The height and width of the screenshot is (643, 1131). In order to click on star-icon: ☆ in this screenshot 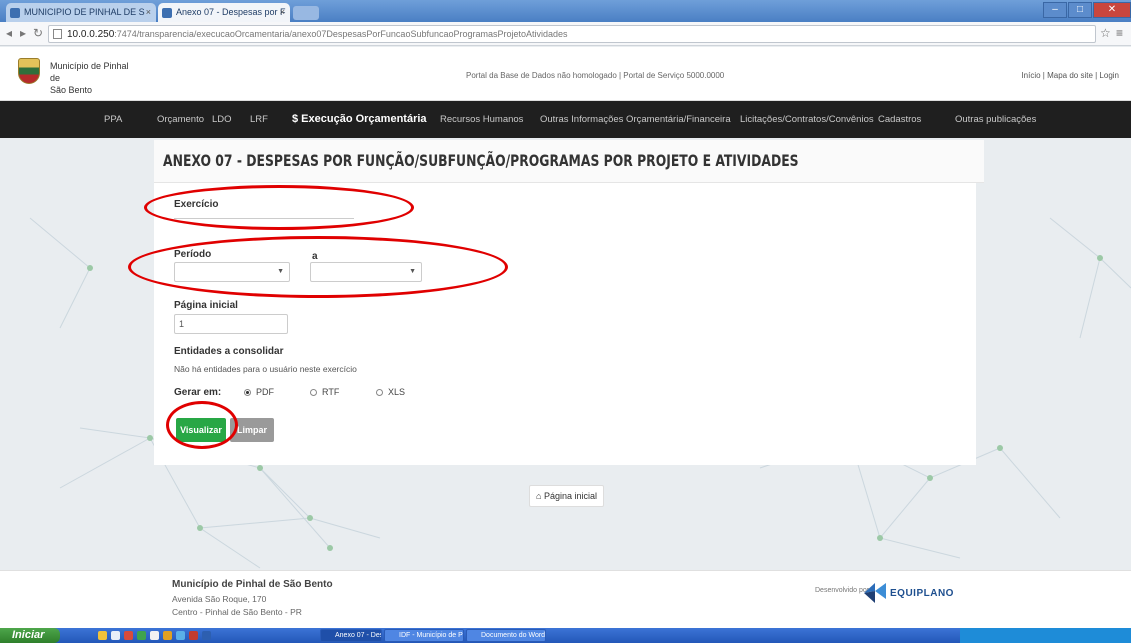, I will do `click(1105, 33)`.